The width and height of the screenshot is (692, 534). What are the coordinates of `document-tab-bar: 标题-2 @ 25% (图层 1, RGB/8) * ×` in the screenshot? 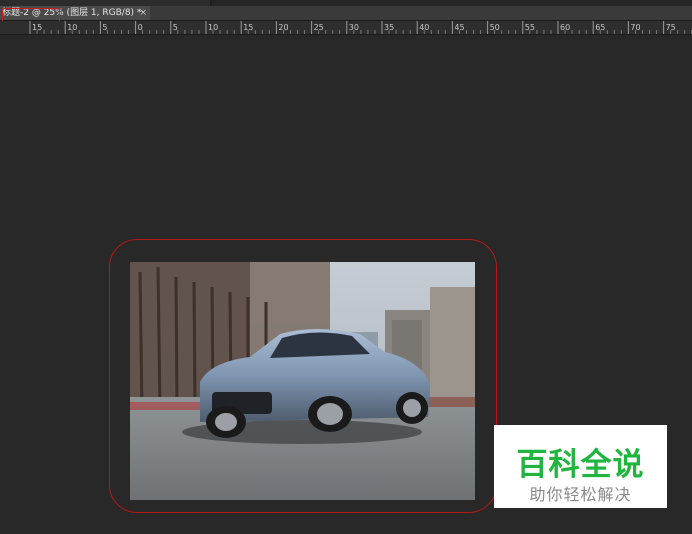 It's located at (346, 13).